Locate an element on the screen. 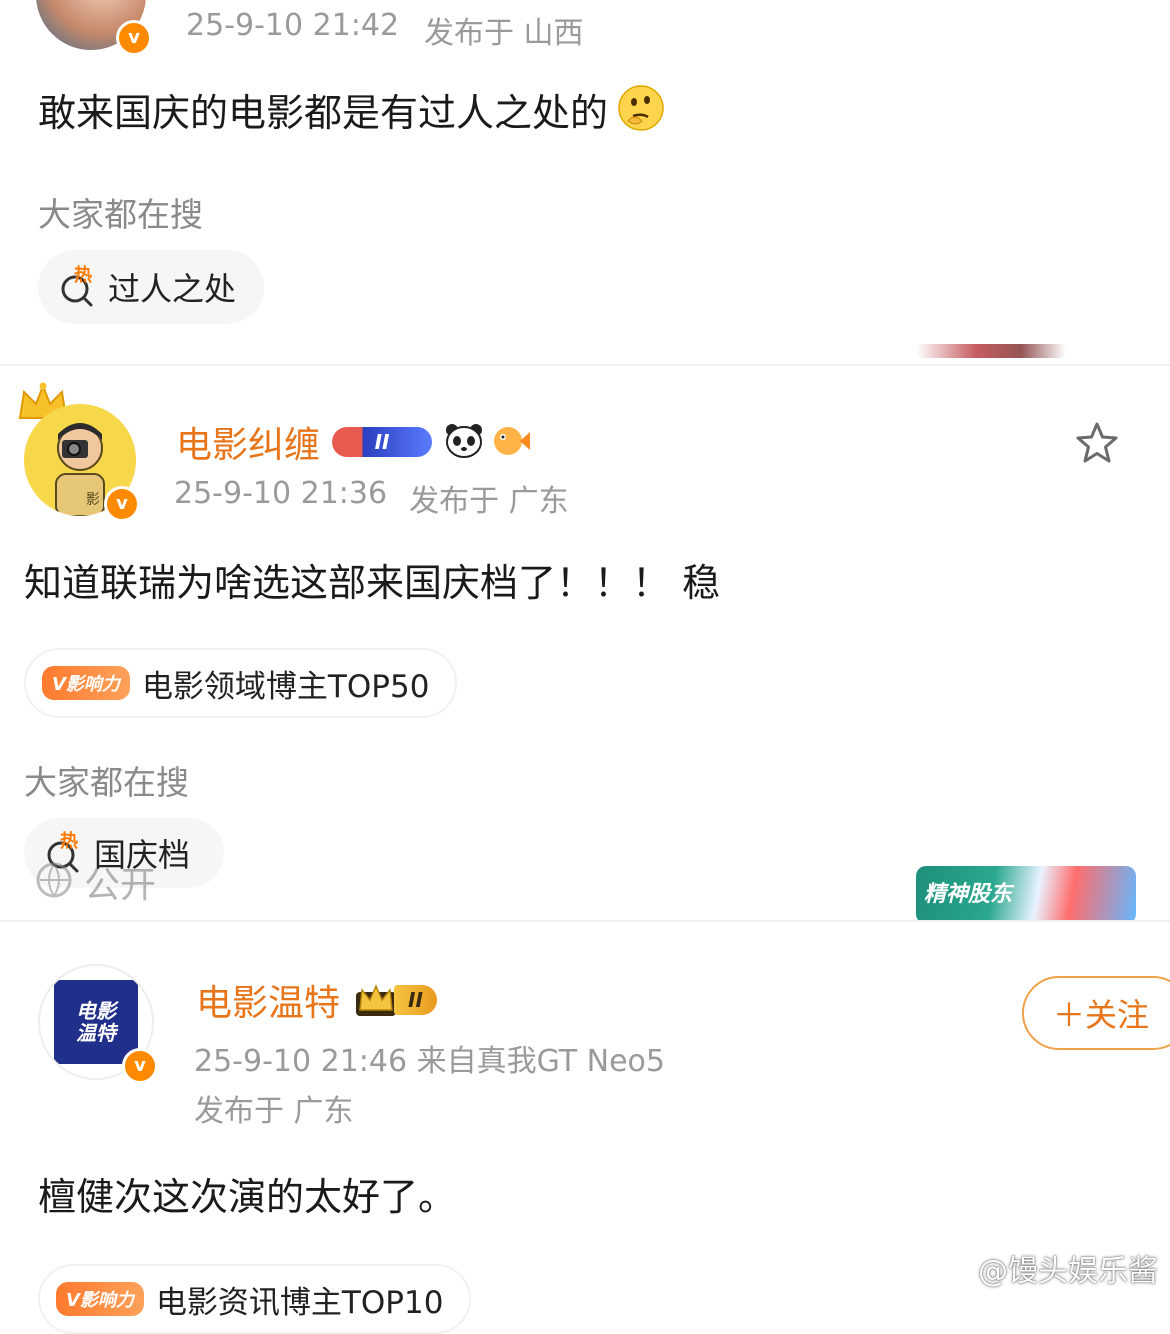 Image resolution: width=1170 pixels, height=1334 pixels. influence-text: 电影资讯博主TOP10 is located at coordinates (299, 1302).